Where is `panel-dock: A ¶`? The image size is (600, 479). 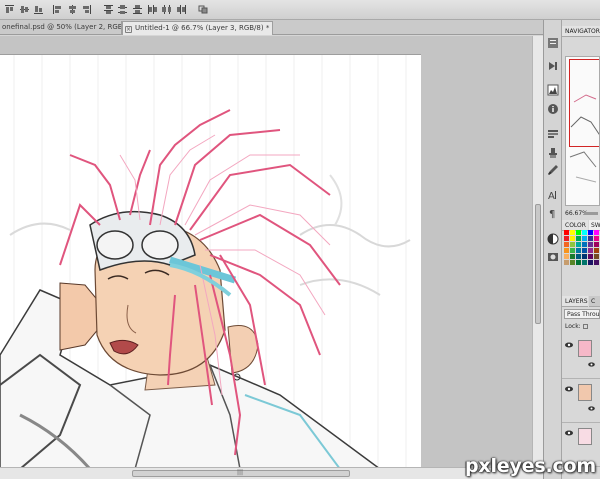 panel-dock: A ¶ is located at coordinates (552, 249).